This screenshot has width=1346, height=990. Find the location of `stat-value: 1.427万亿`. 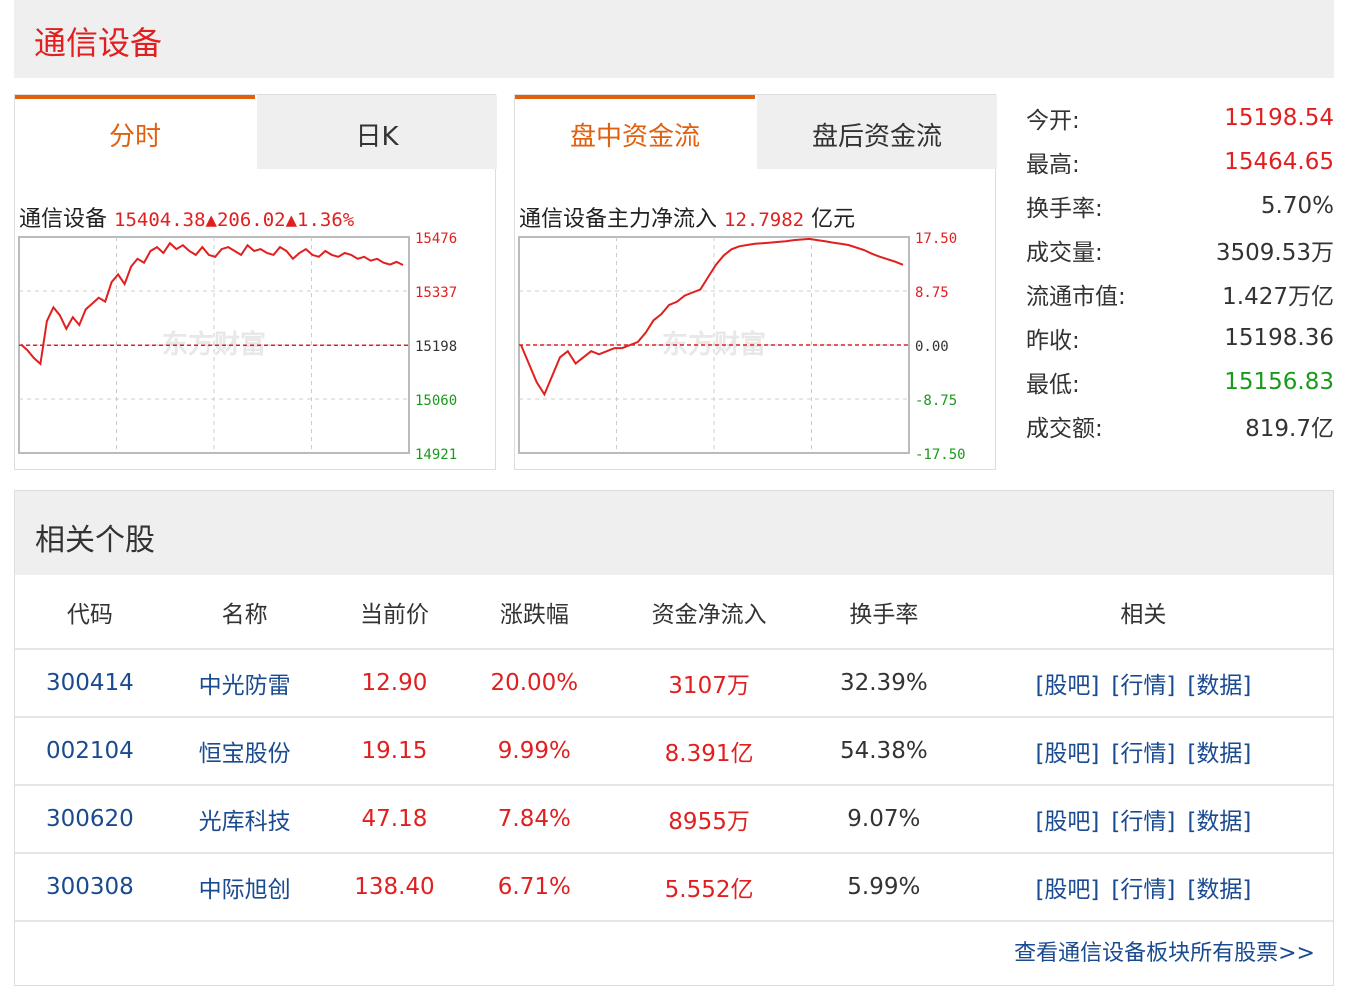

stat-value: 1.427万亿 is located at coordinates (1278, 297).